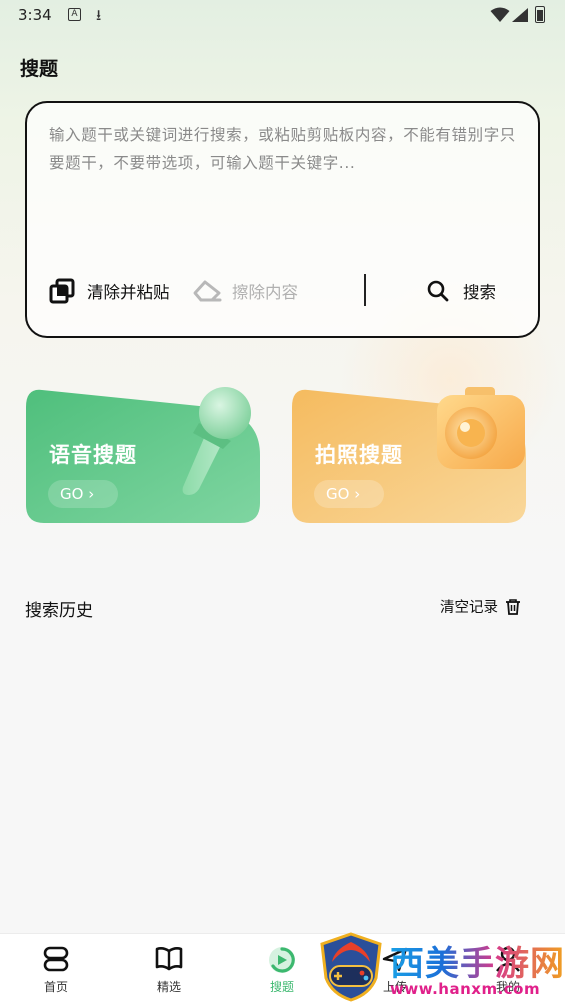 The image size is (565, 1004). Describe the element at coordinates (540, 14) in the screenshot. I see `battery-icon` at that location.